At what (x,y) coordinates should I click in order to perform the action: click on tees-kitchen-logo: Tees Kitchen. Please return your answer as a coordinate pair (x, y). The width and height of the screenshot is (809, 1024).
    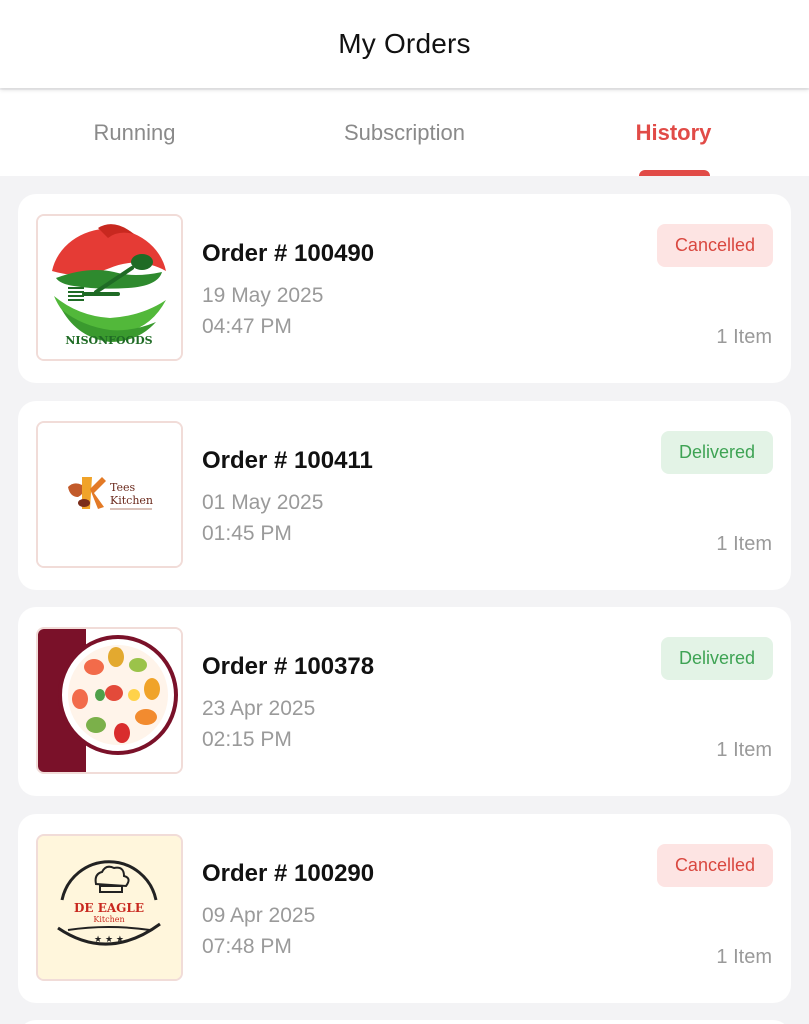
    Looking at the image, I should click on (109, 494).